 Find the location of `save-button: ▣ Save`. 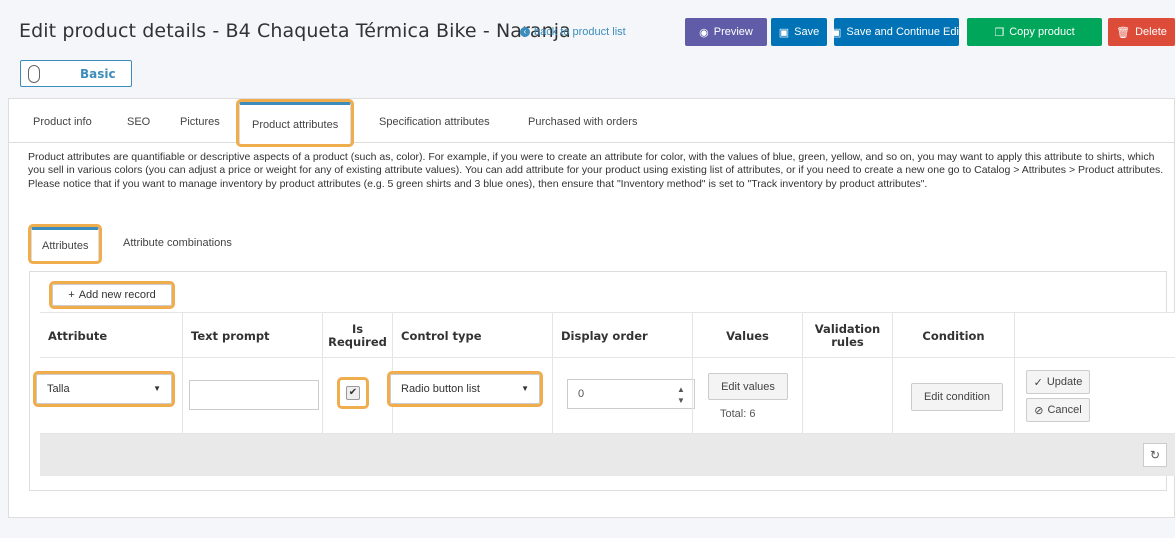

save-button: ▣ Save is located at coordinates (799, 32).